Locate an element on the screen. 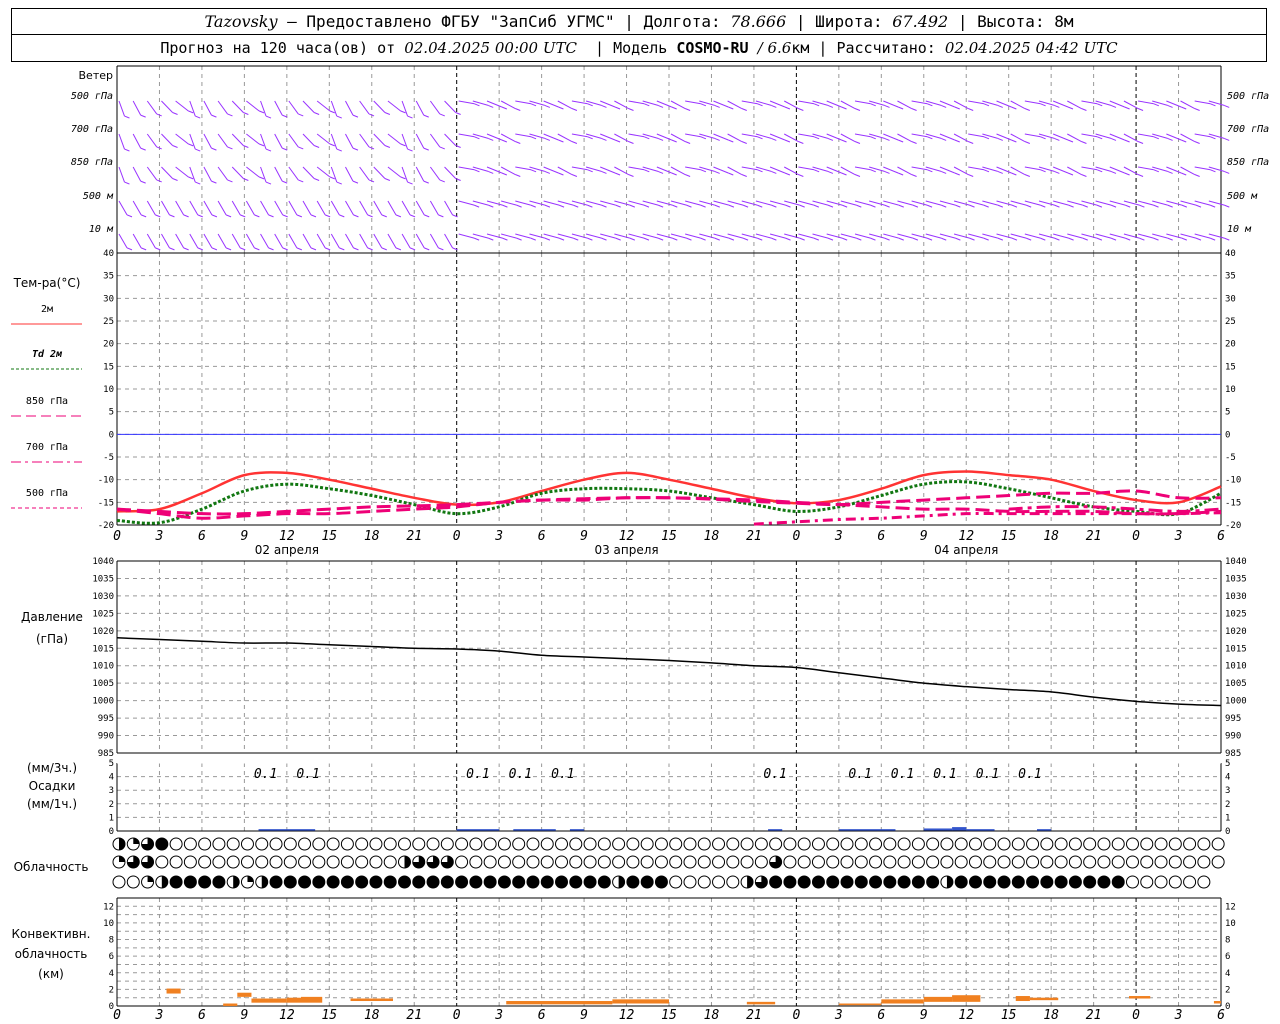 The height and width of the screenshot is (1024, 1280). cloud-symbol-half is located at coordinates (164, 882).